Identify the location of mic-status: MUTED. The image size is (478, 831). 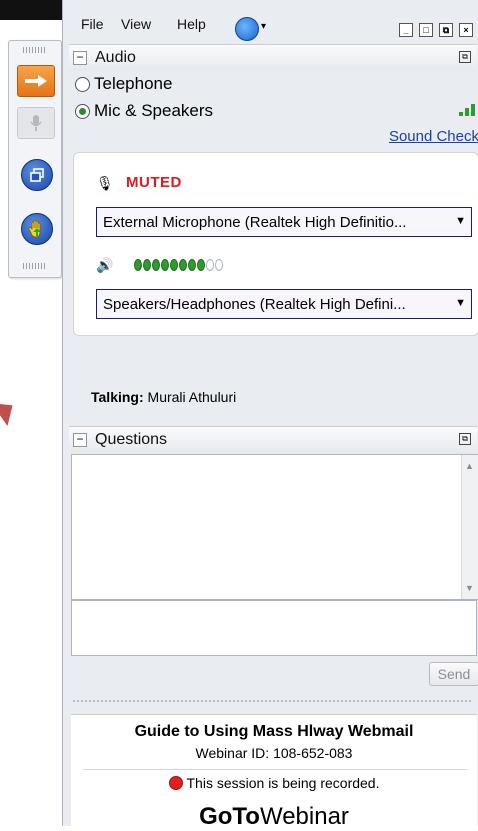
(154, 182).